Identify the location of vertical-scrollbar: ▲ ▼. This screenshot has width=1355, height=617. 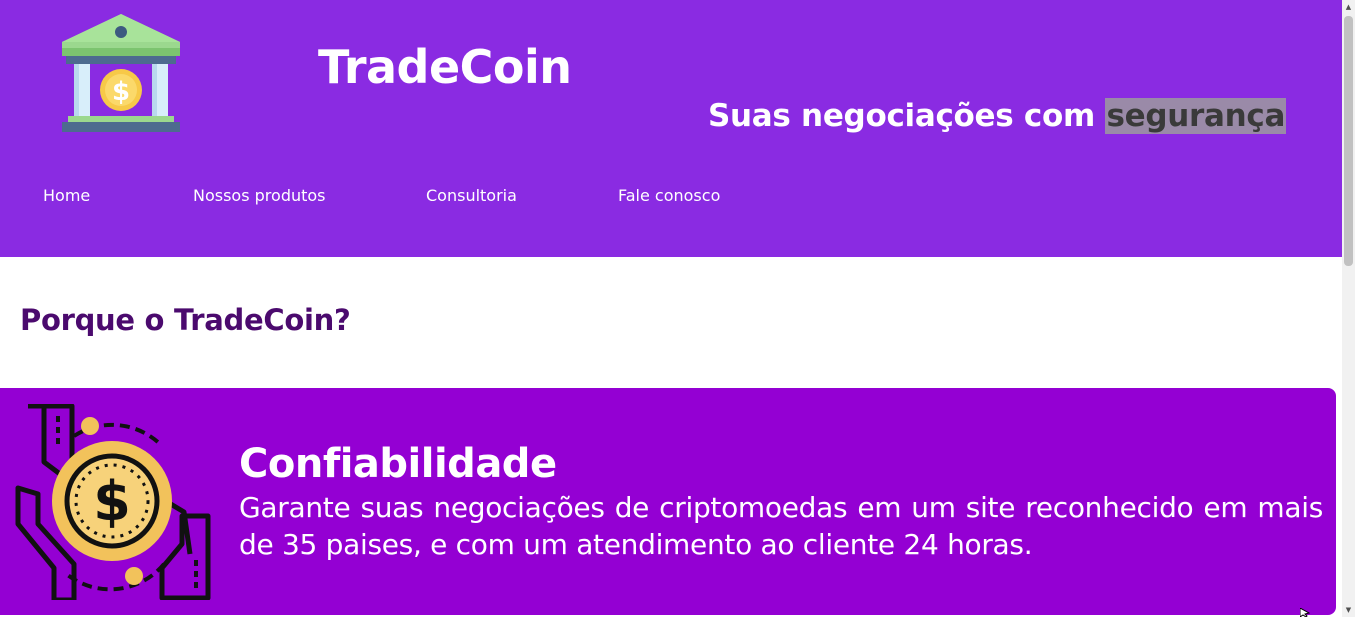
(1348, 308).